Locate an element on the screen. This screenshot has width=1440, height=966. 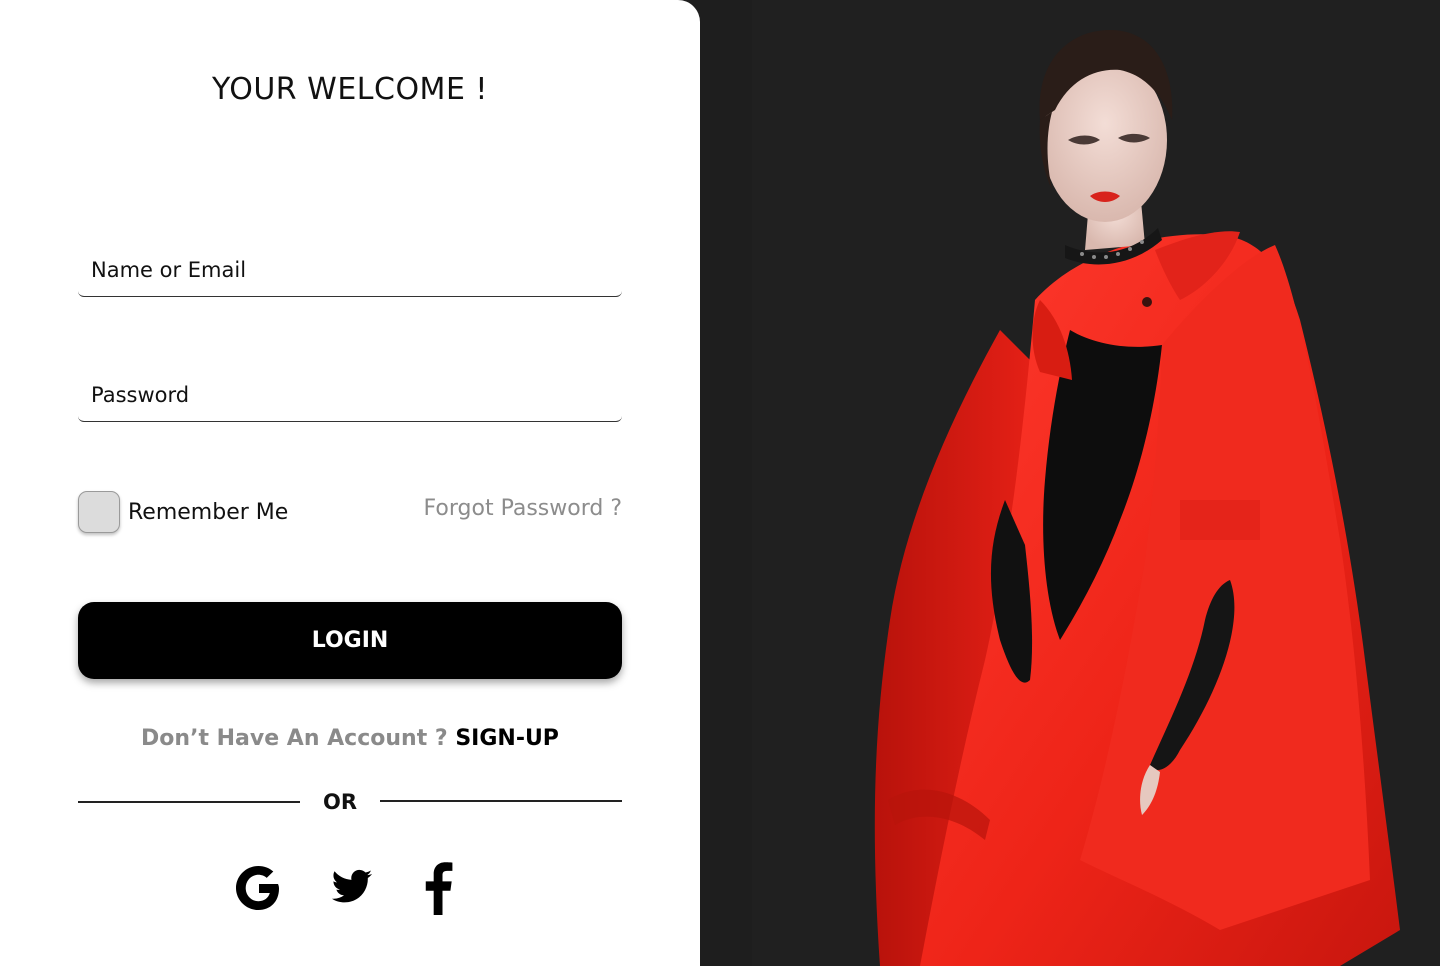
twitter-login-button is located at coordinates (352, 888).